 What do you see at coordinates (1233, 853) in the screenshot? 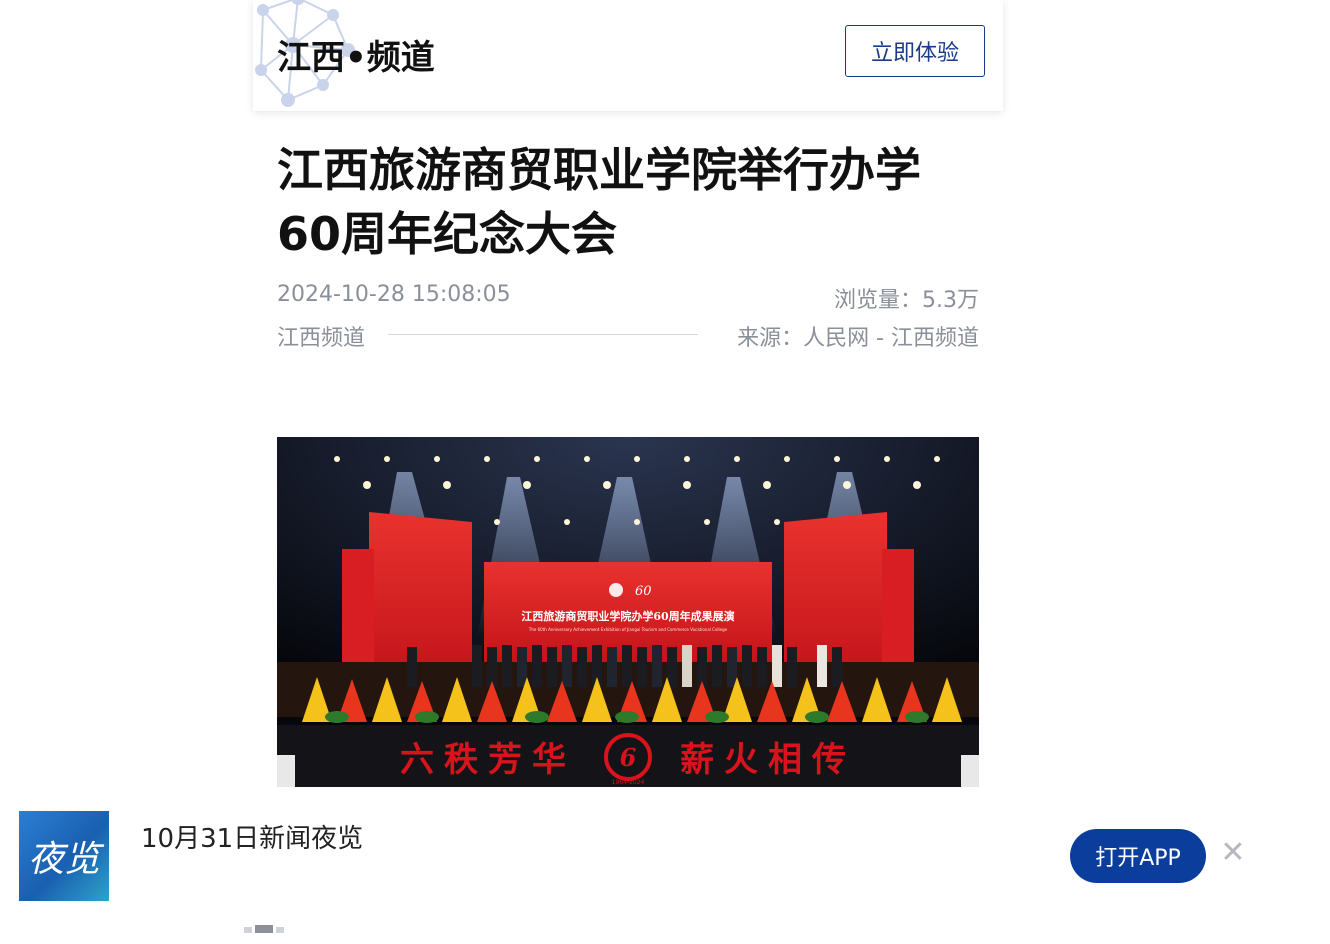
I see `close-icon: ✕` at bounding box center [1233, 853].